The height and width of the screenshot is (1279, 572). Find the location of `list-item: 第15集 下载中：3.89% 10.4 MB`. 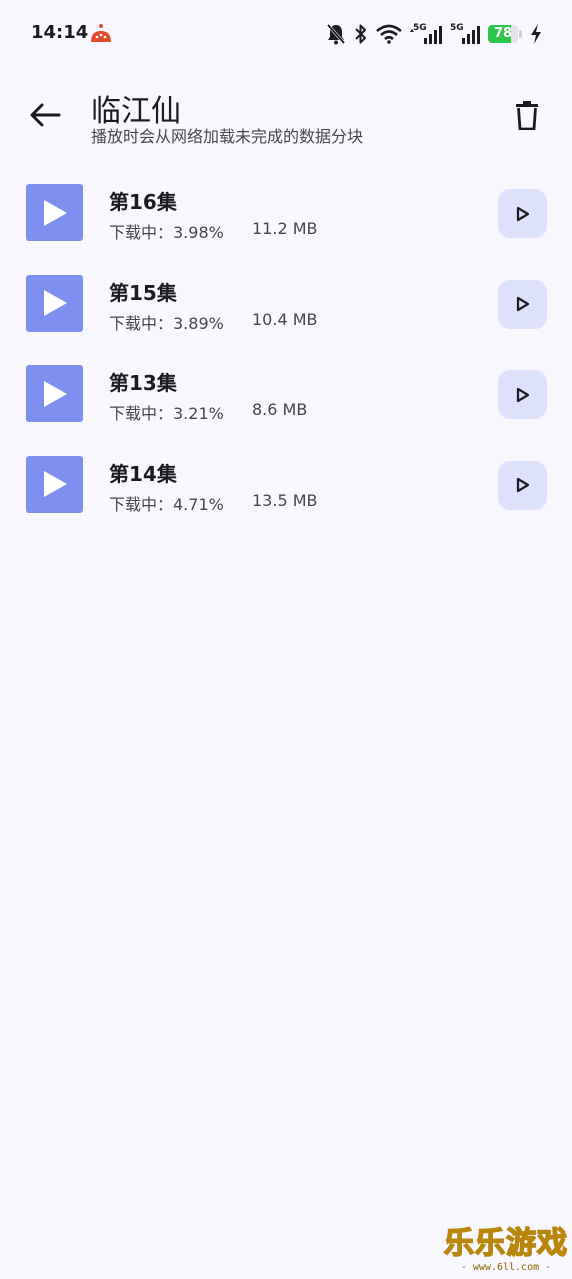

list-item: 第15集 下载中：3.89% 10.4 MB is located at coordinates (286, 304).